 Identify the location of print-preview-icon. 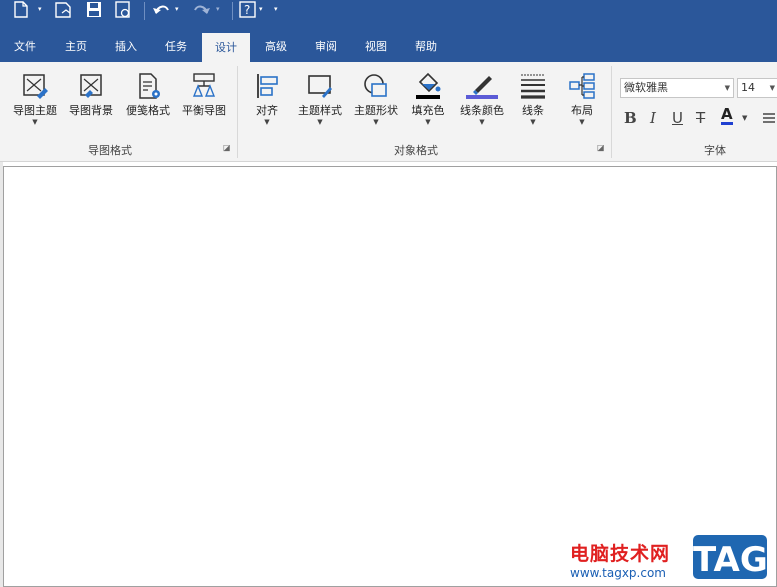
(122, 9).